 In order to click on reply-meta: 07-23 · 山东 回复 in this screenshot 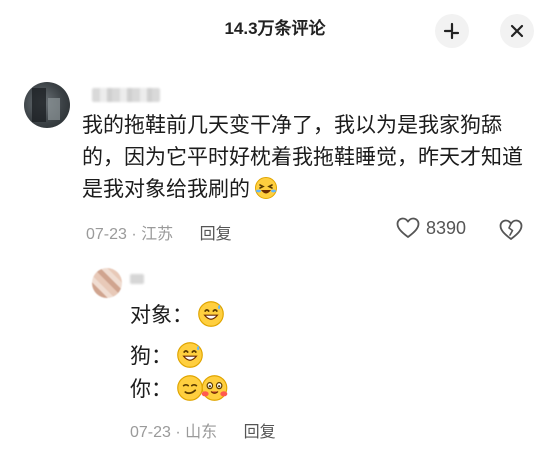, I will do `click(203, 430)`.